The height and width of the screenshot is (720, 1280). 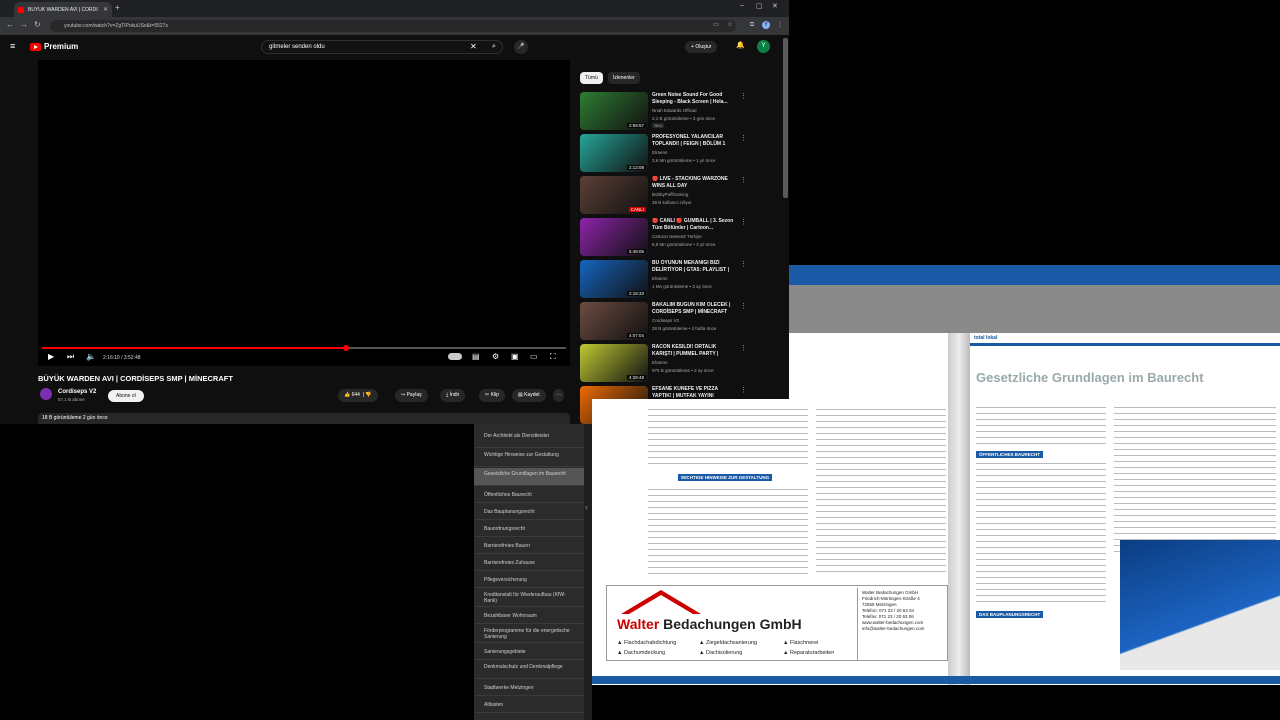 I want to click on toc-item: Altlasten, so click(x=529, y=705).